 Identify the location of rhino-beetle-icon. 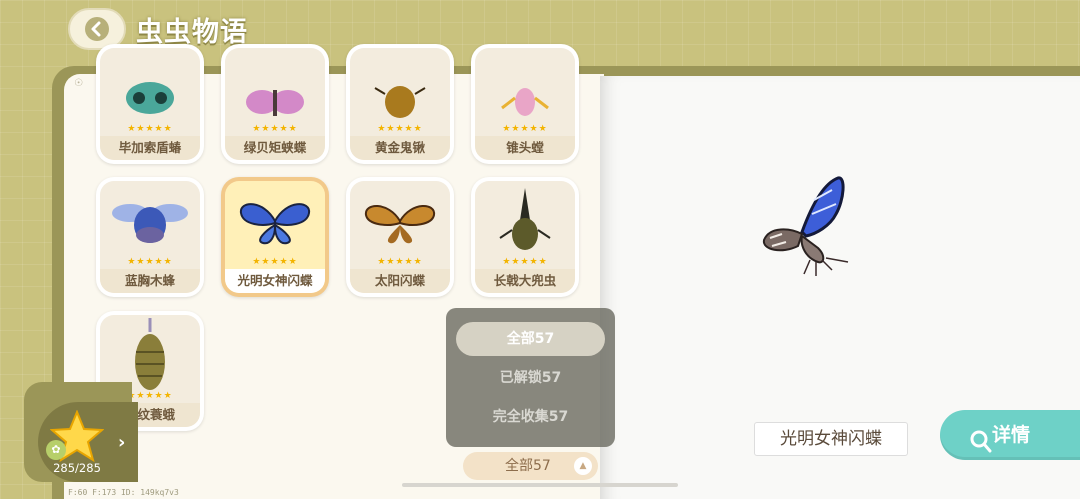
(525, 221).